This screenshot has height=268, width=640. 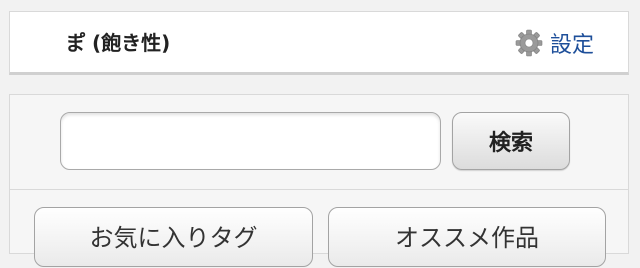 I want to click on gear-icon, so click(x=529, y=43).